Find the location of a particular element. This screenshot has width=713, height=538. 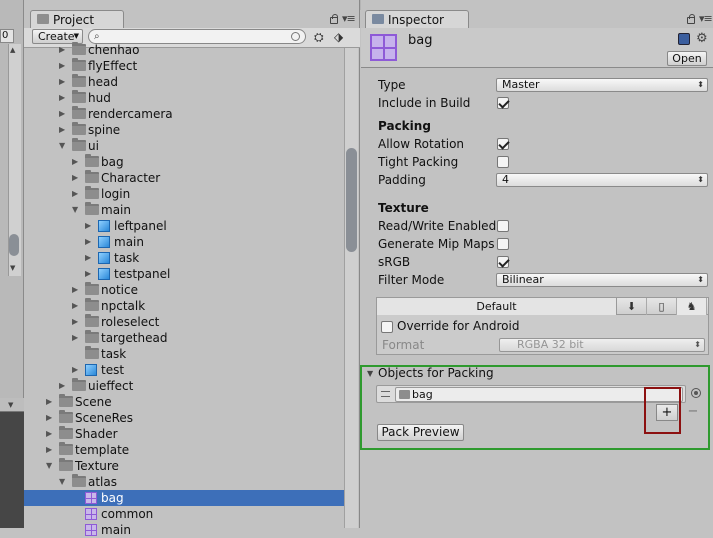

object-picker-icon is located at coordinates (696, 393).